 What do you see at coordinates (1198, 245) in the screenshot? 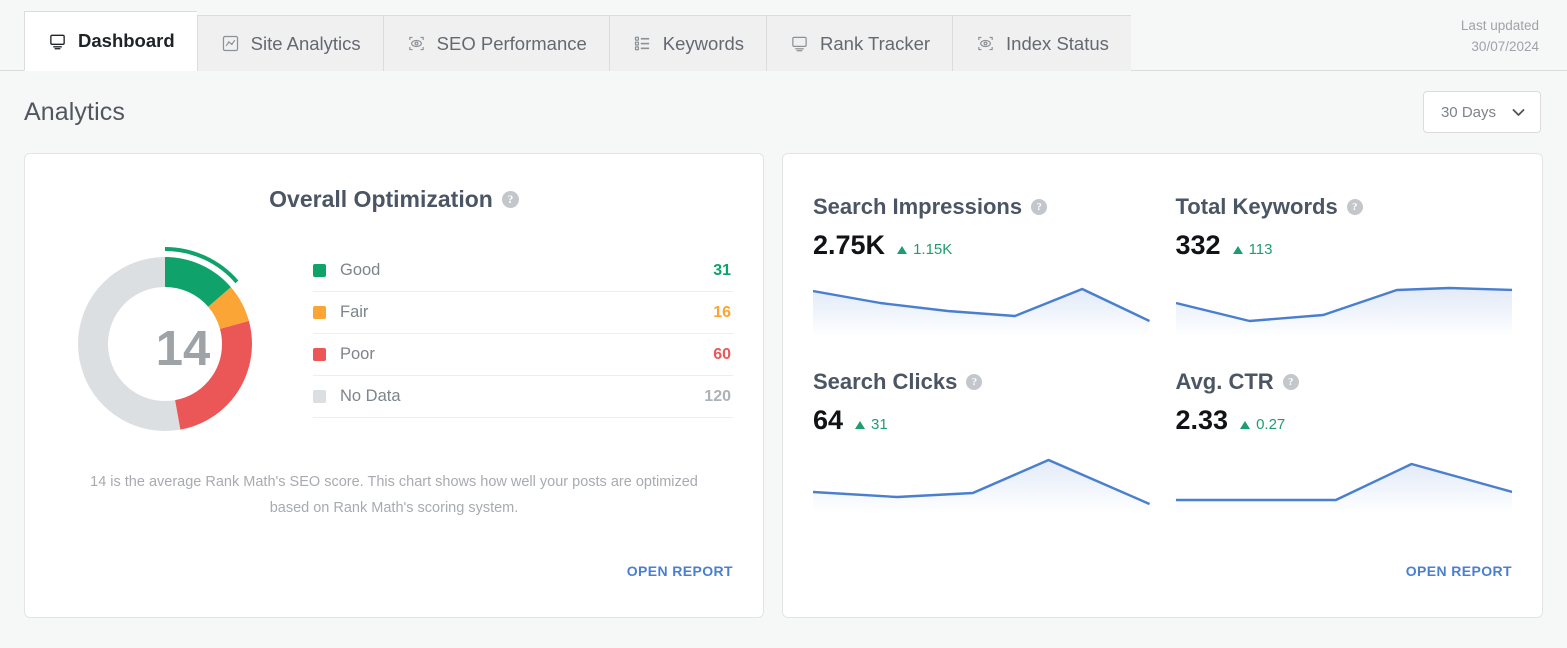
I see `stat-value: 332` at bounding box center [1198, 245].